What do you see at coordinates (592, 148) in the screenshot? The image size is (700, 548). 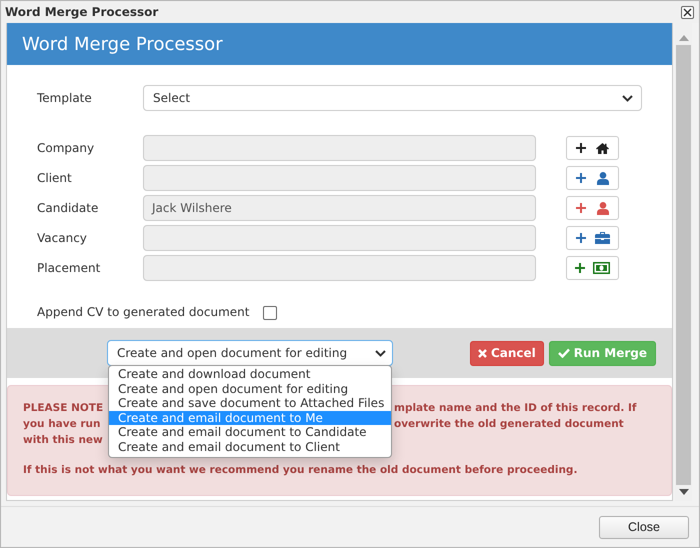 I see `add-button` at bounding box center [592, 148].